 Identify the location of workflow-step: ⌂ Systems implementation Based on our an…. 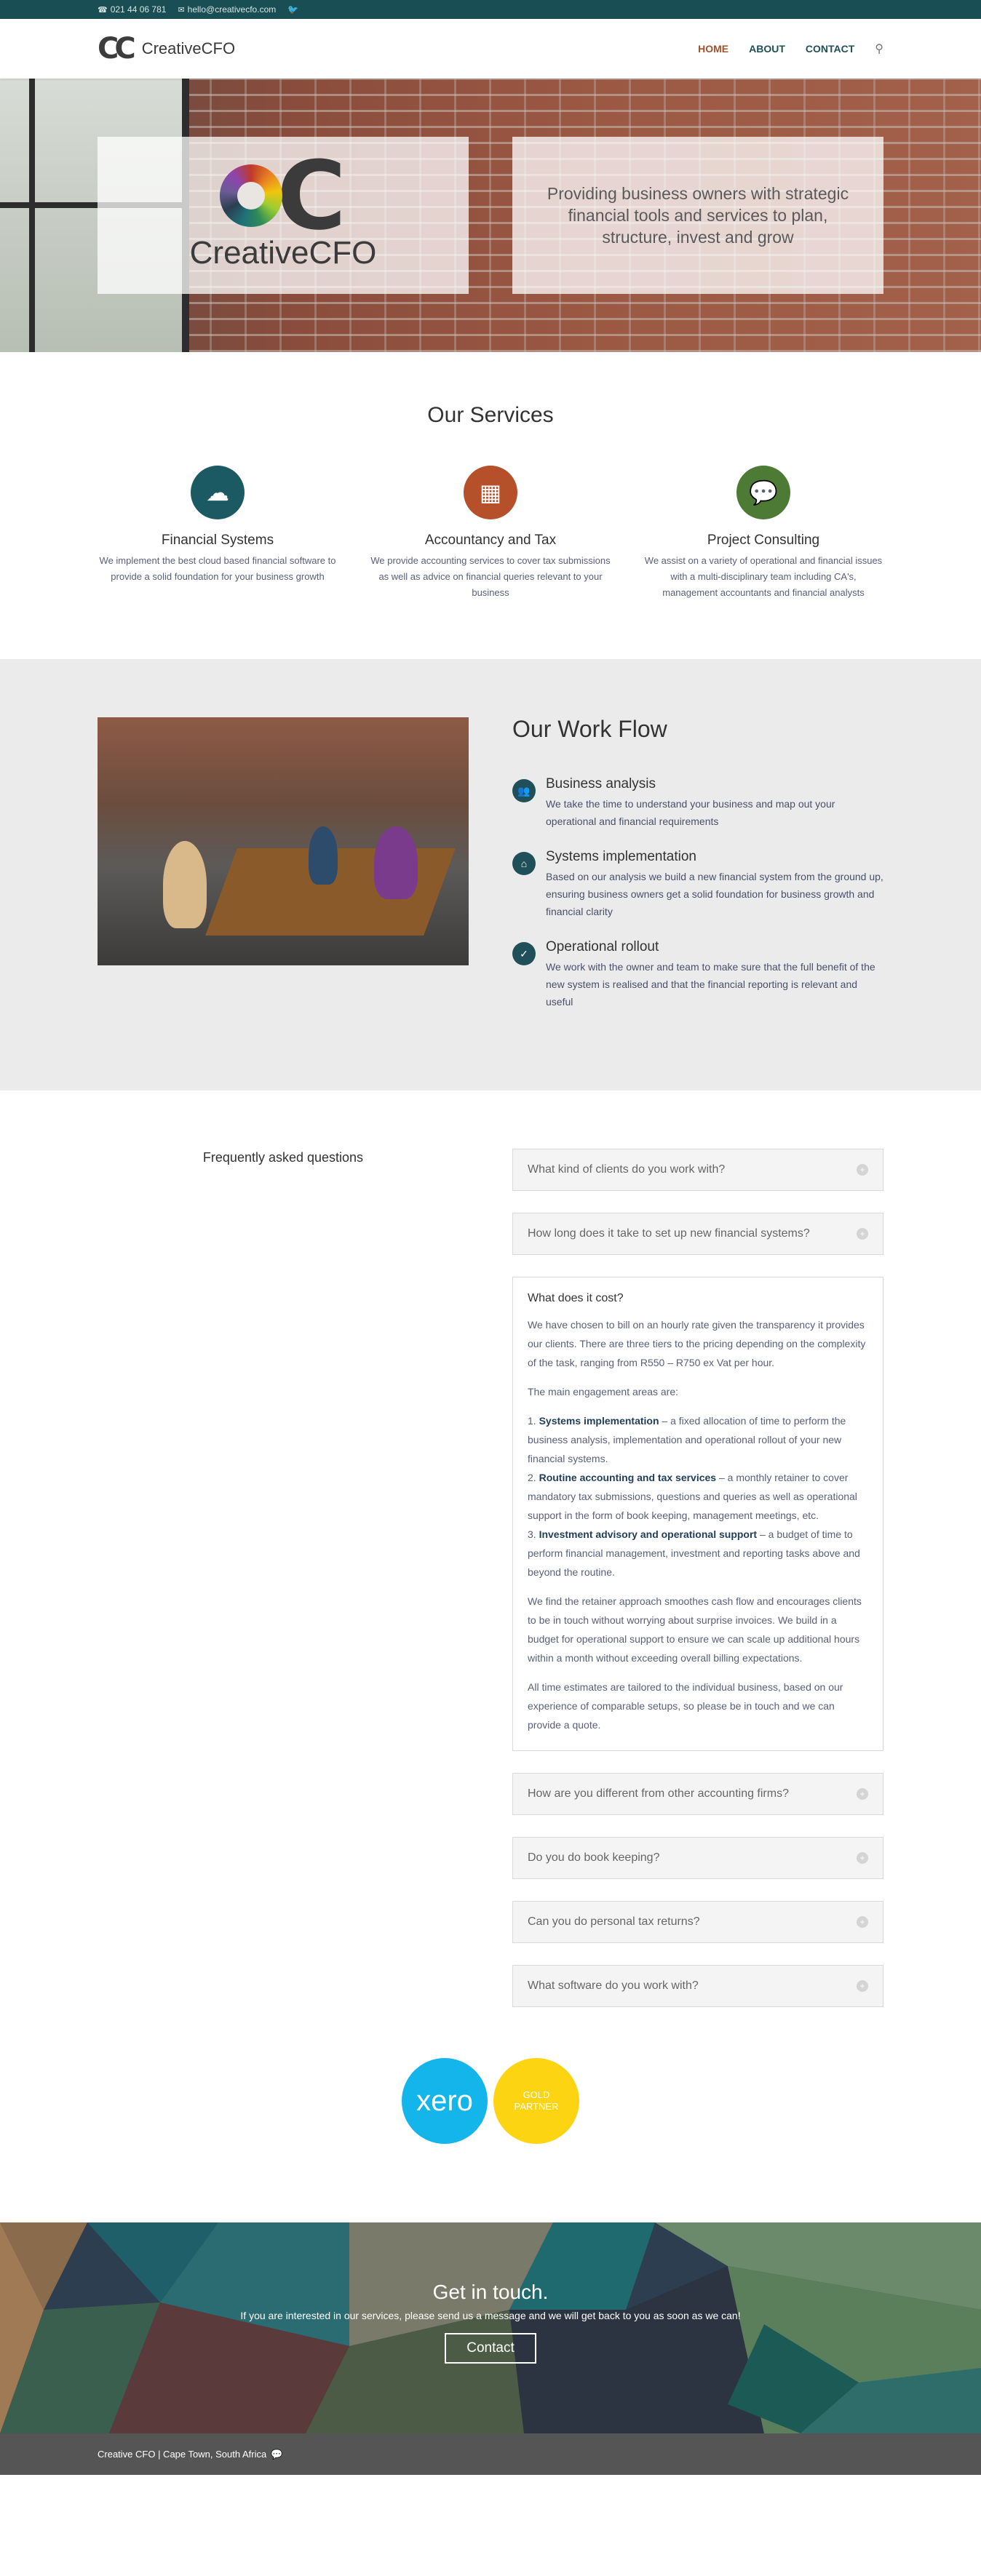
(697, 884).